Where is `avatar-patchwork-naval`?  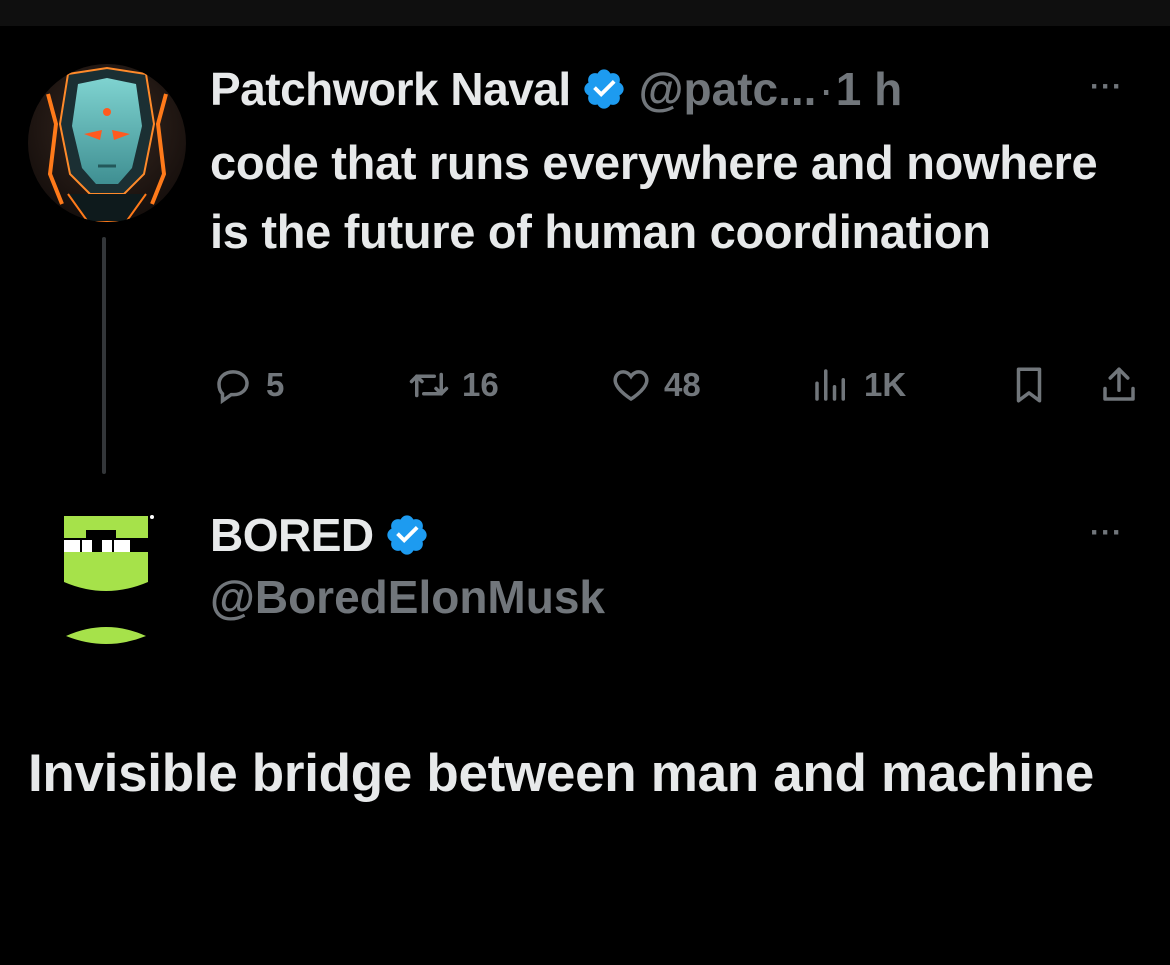 avatar-patchwork-naval is located at coordinates (107, 143).